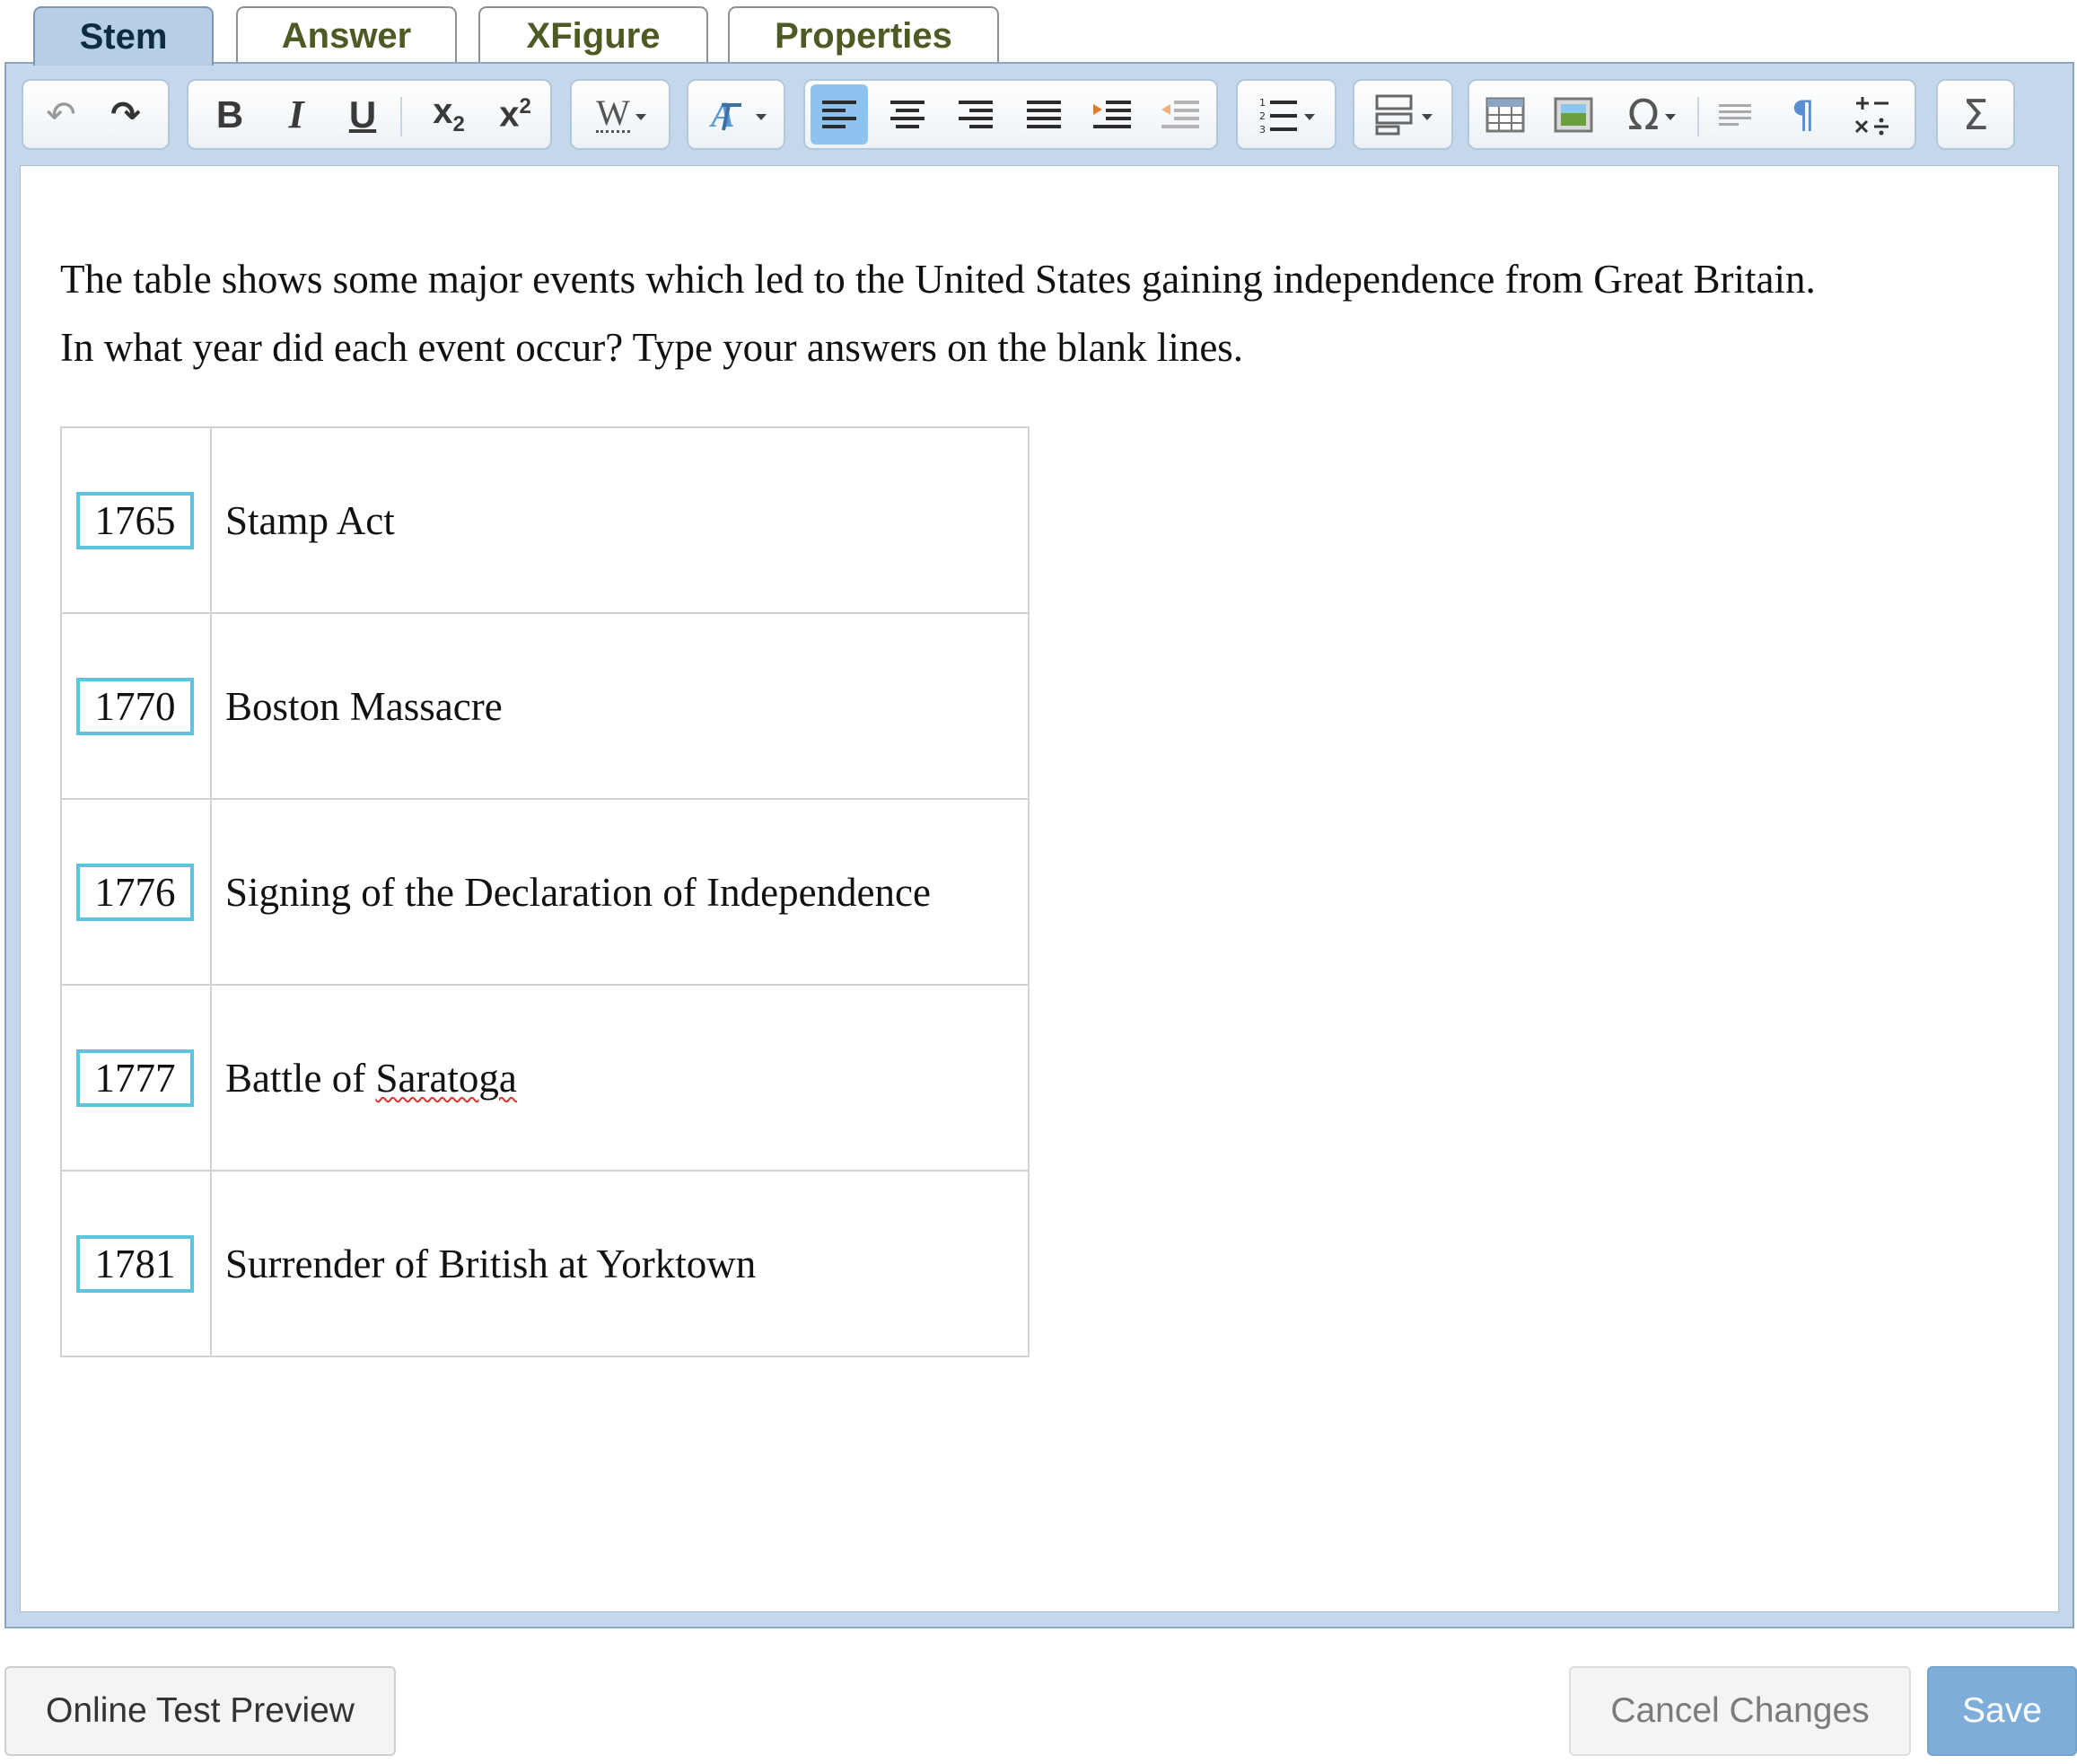 This screenshot has height=1764, width=2077. I want to click on table-icon, so click(1505, 114).